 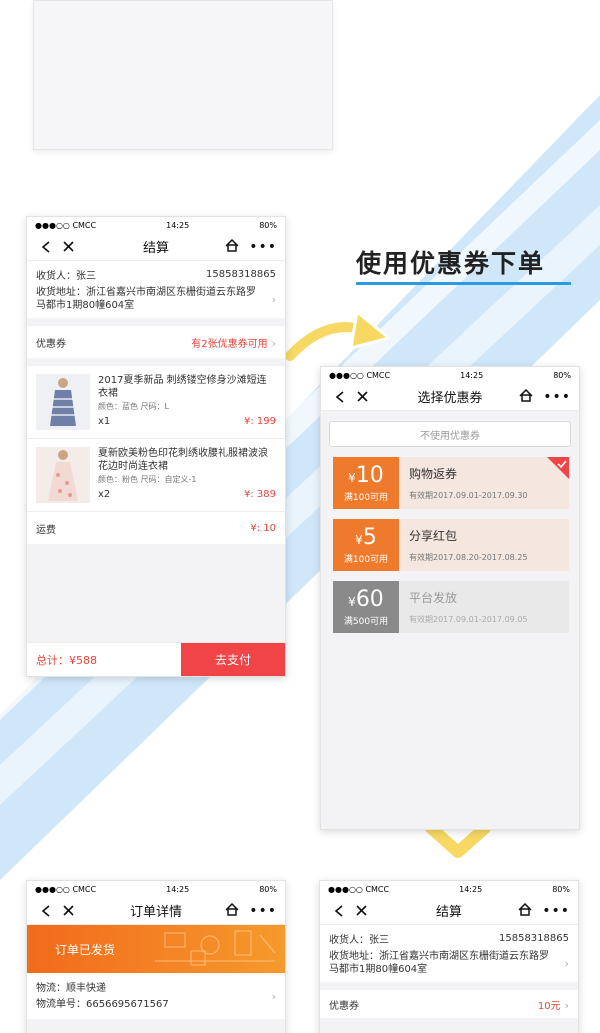 What do you see at coordinates (451, 483) in the screenshot?
I see `coupon-card: ¥10 满100可用 购物返券 有效期2017.09.01-2017.09.30` at bounding box center [451, 483].